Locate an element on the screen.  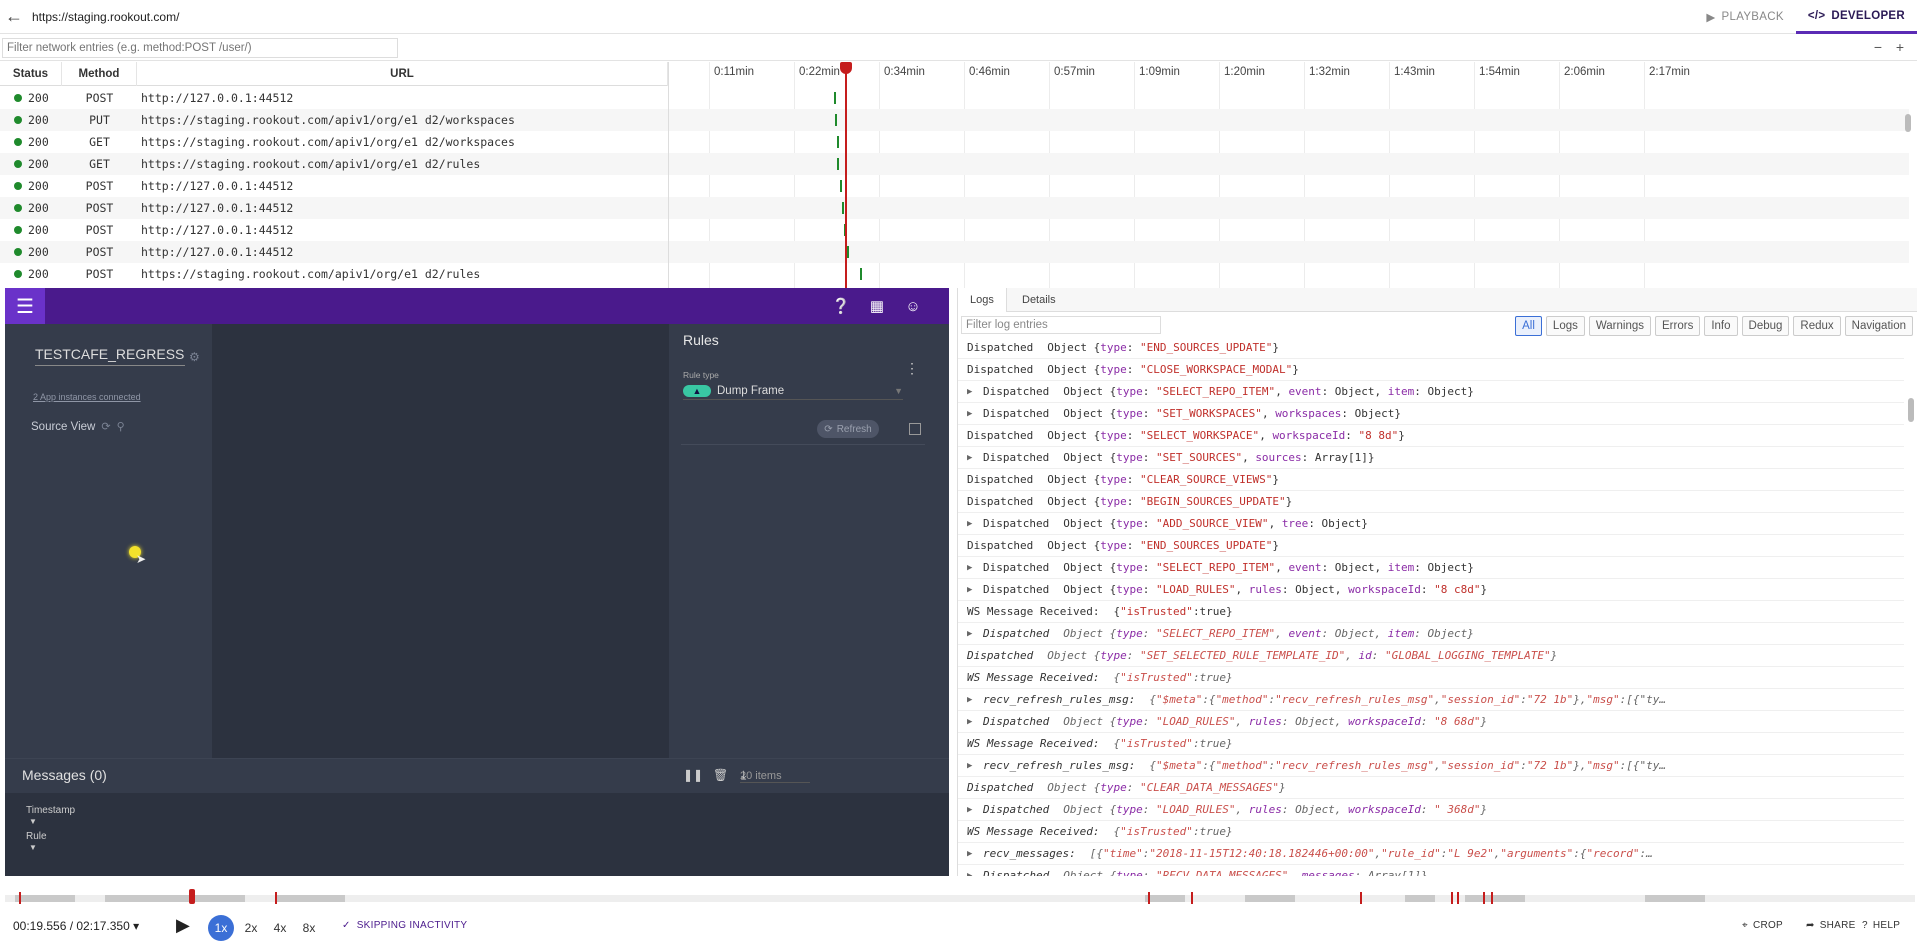
search-icon: ⚲ is located at coordinates (121, 426).